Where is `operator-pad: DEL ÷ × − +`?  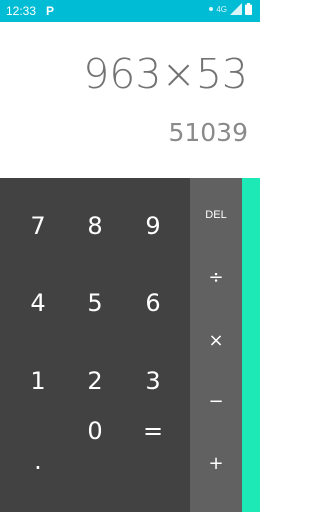
operator-pad: DEL ÷ × − + is located at coordinates (216, 345).